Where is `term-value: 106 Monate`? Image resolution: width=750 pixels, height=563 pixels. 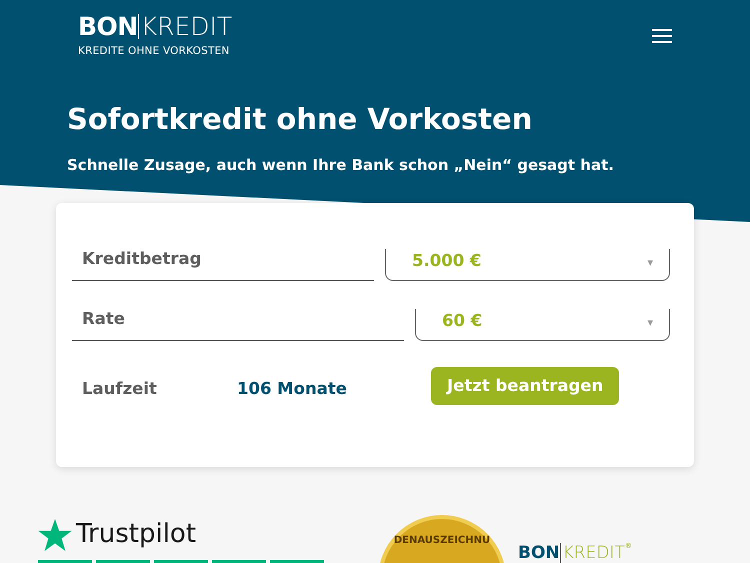 term-value: 106 Monate is located at coordinates (292, 389).